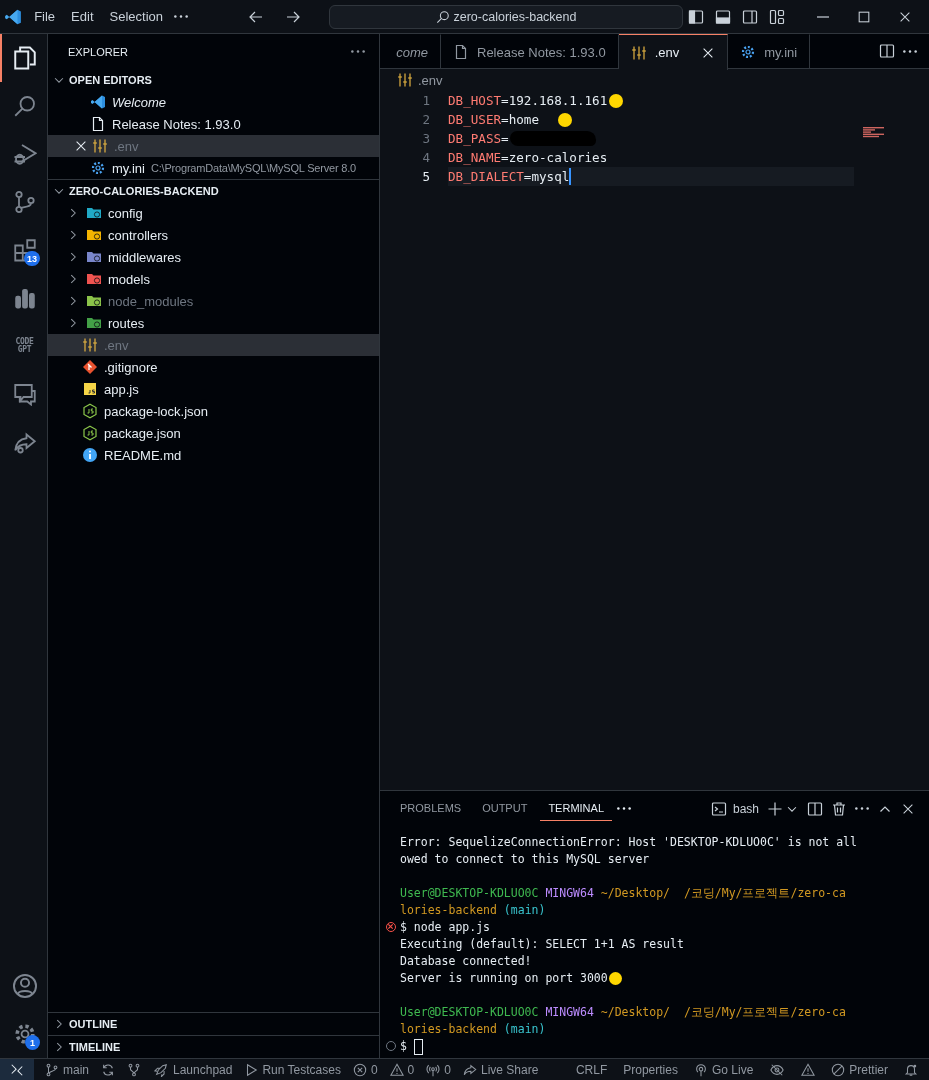 The height and width of the screenshot is (1080, 929). What do you see at coordinates (67, 1069) in the screenshot?
I see `branch-status-button: main` at bounding box center [67, 1069].